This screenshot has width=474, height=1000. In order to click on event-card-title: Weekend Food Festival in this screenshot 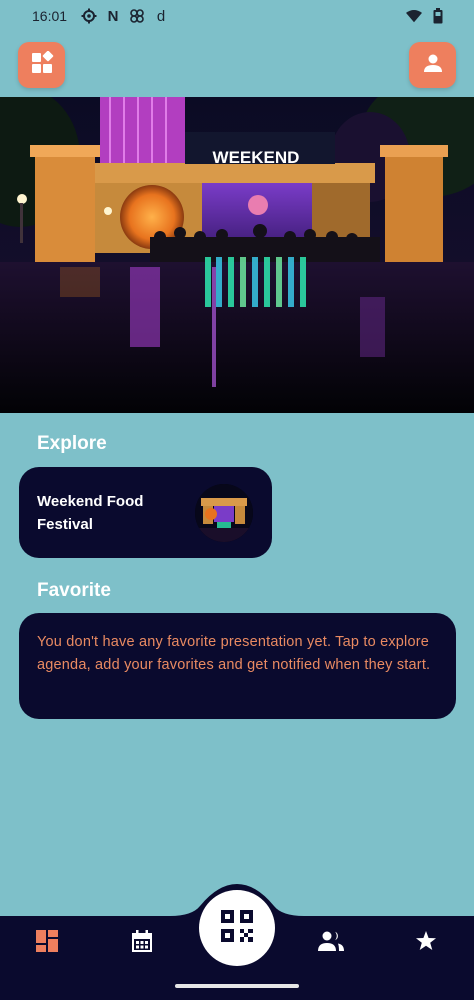, I will do `click(90, 512)`.